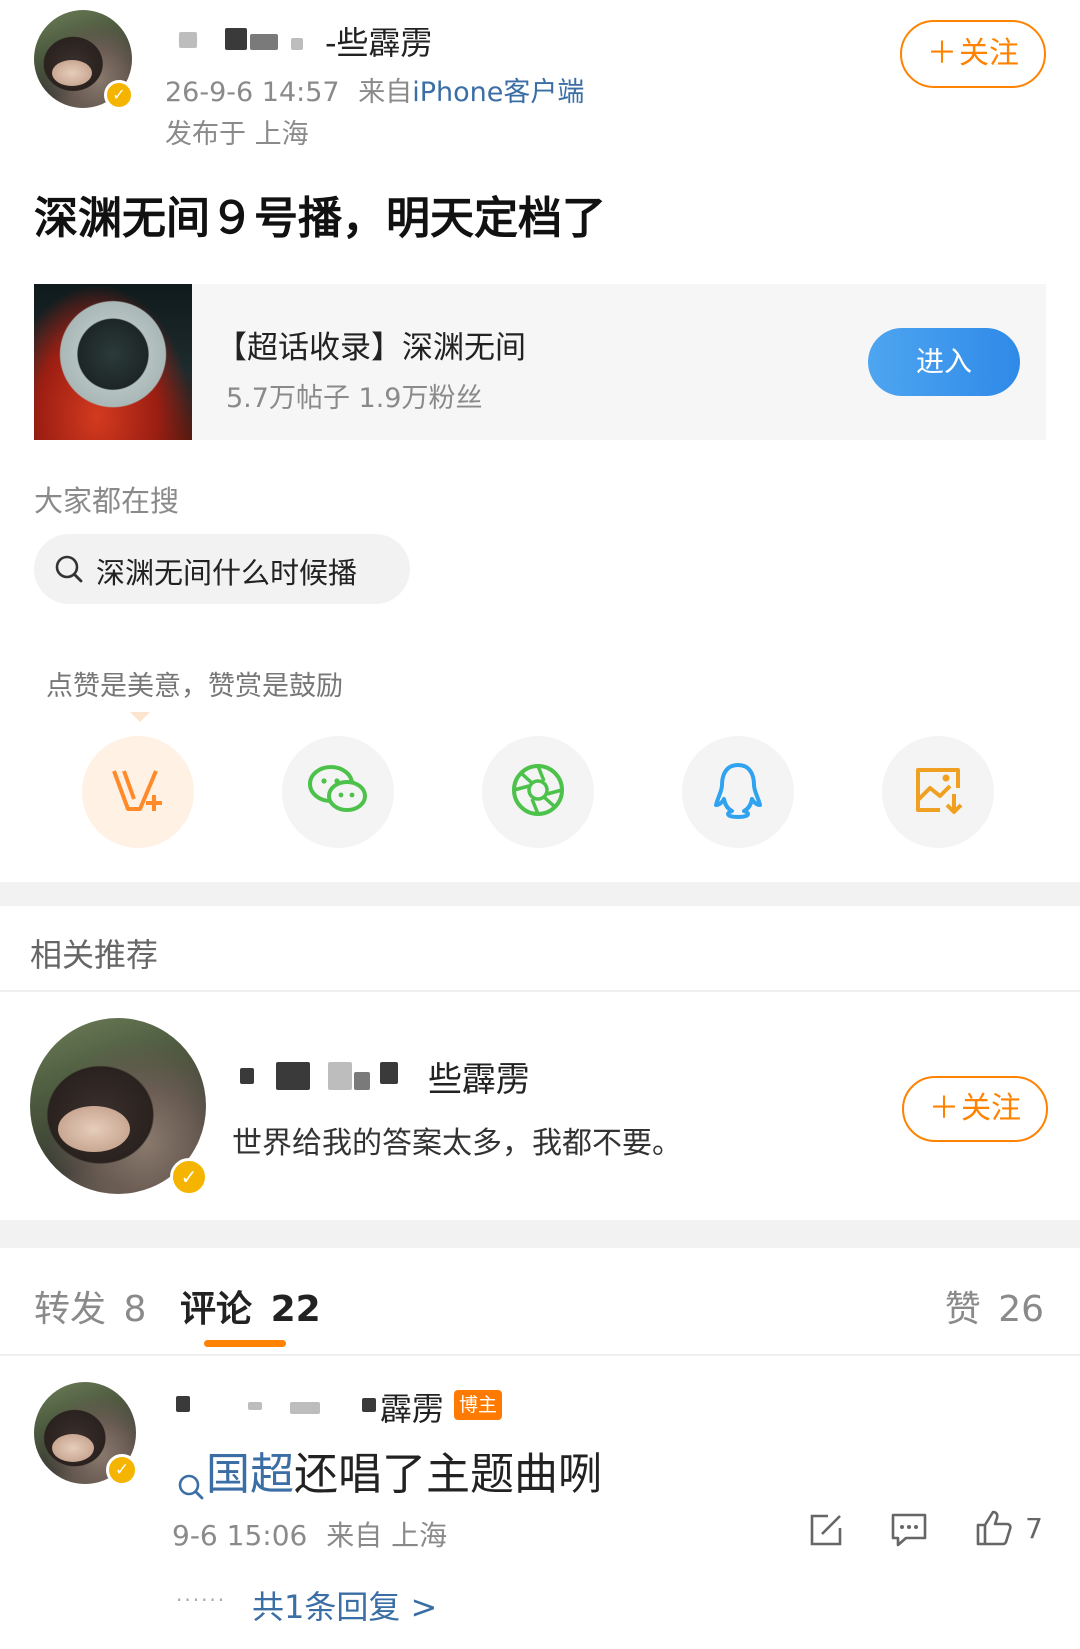 The width and height of the screenshot is (1080, 1649). Describe the element at coordinates (994, 1306) in the screenshot. I see `tab-likes: 赞 26` at that location.